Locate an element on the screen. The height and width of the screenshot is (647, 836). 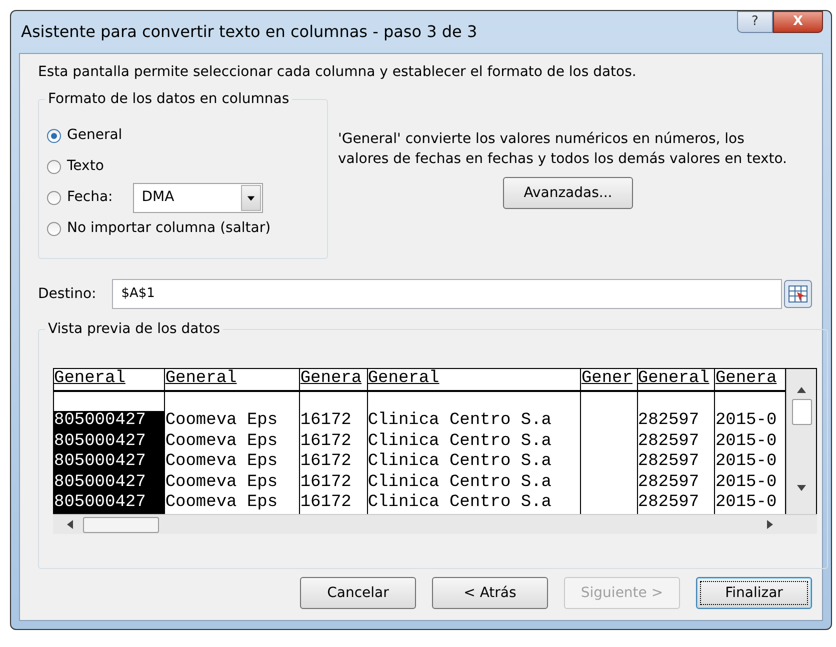
destination-label: Destino: is located at coordinates (67, 294).